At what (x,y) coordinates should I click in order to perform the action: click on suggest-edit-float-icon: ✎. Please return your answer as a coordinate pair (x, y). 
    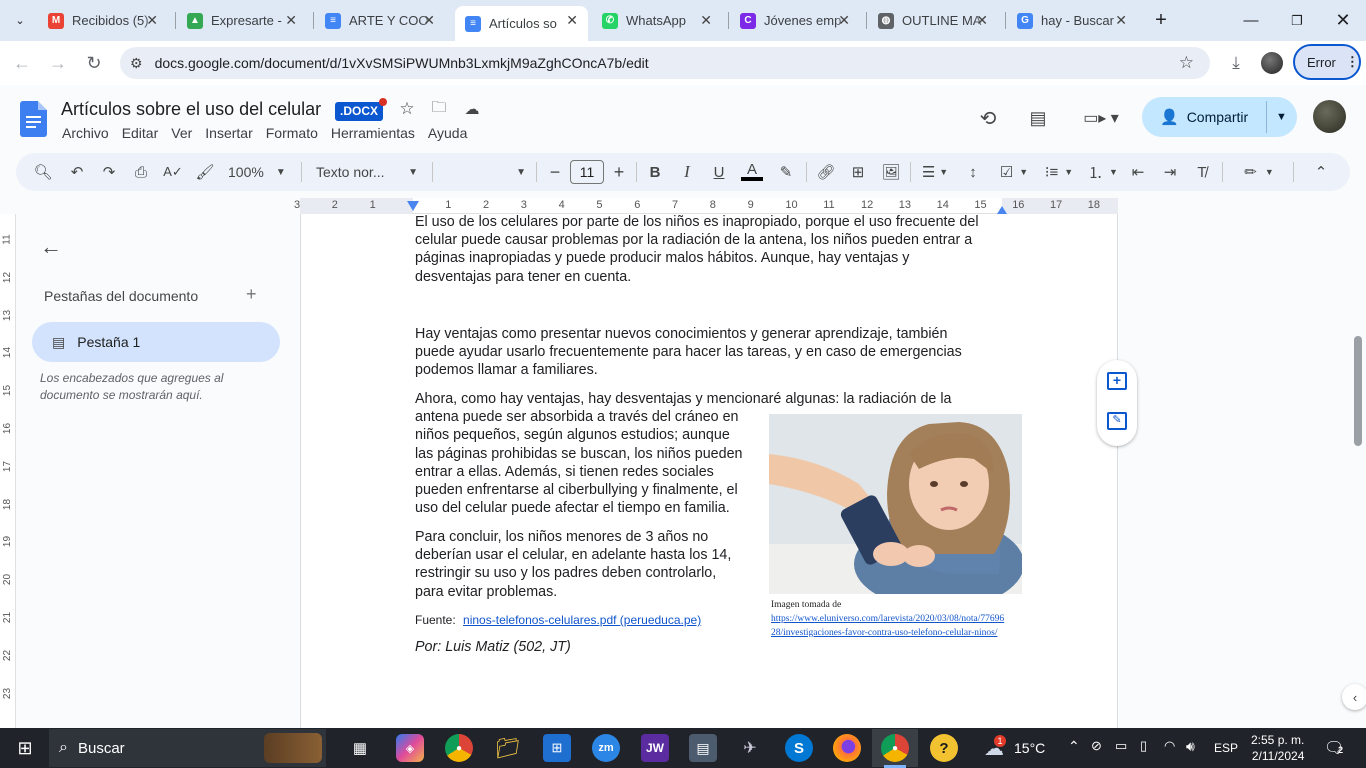
    Looking at the image, I should click on (1117, 421).